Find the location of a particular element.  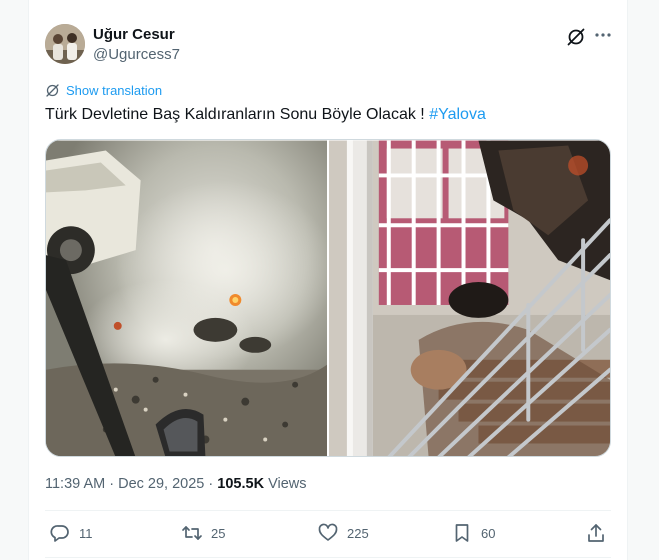

repost-icon is located at coordinates (192, 533).